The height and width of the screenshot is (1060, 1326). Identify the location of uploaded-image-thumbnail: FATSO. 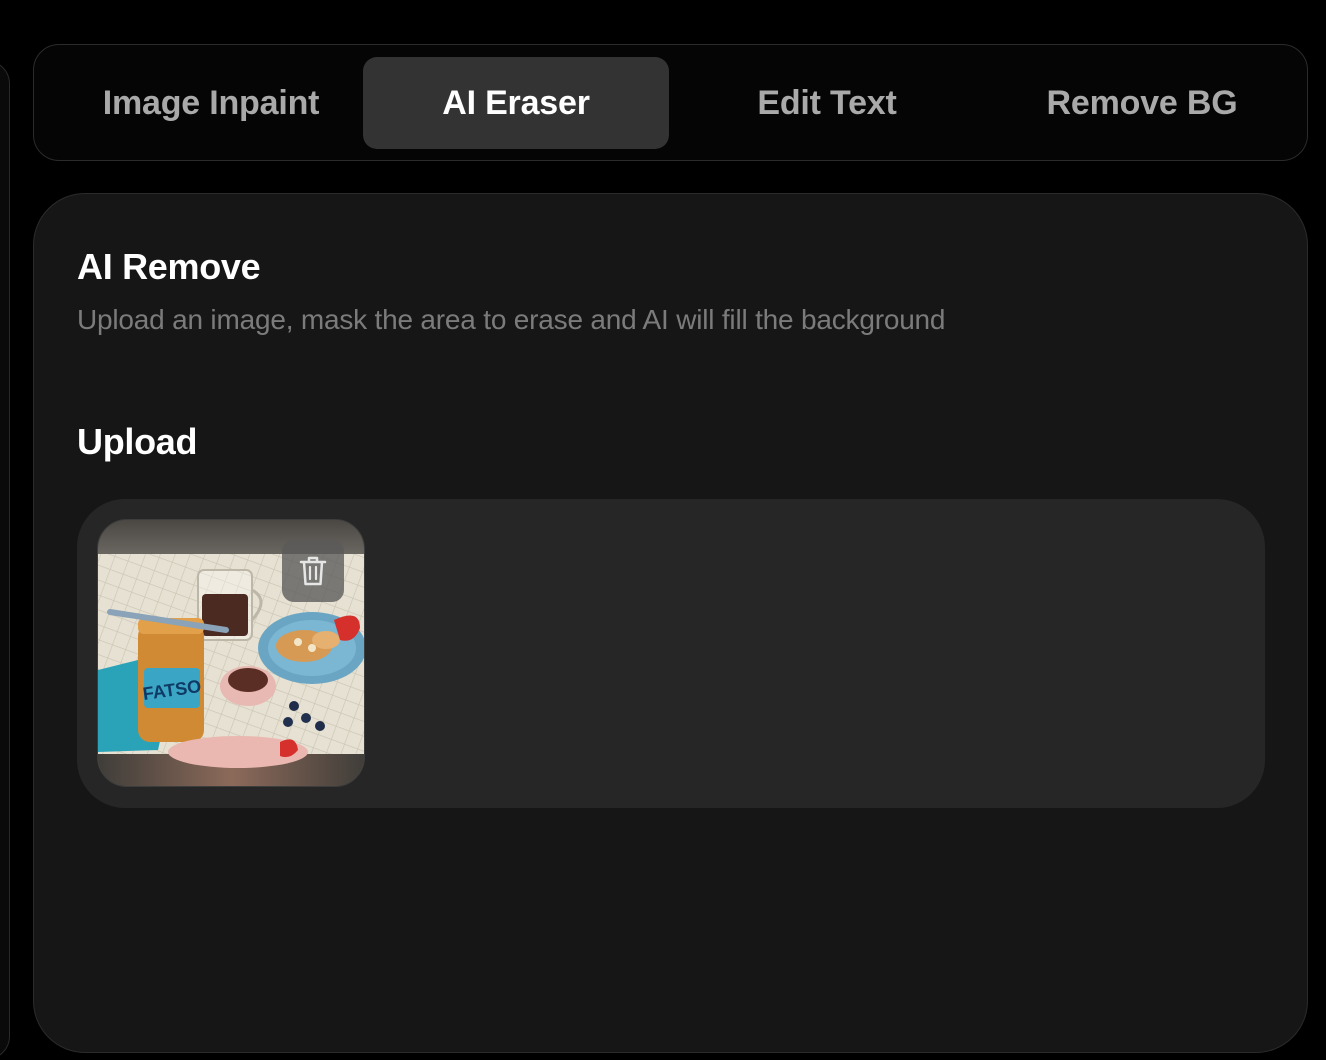
(231, 653).